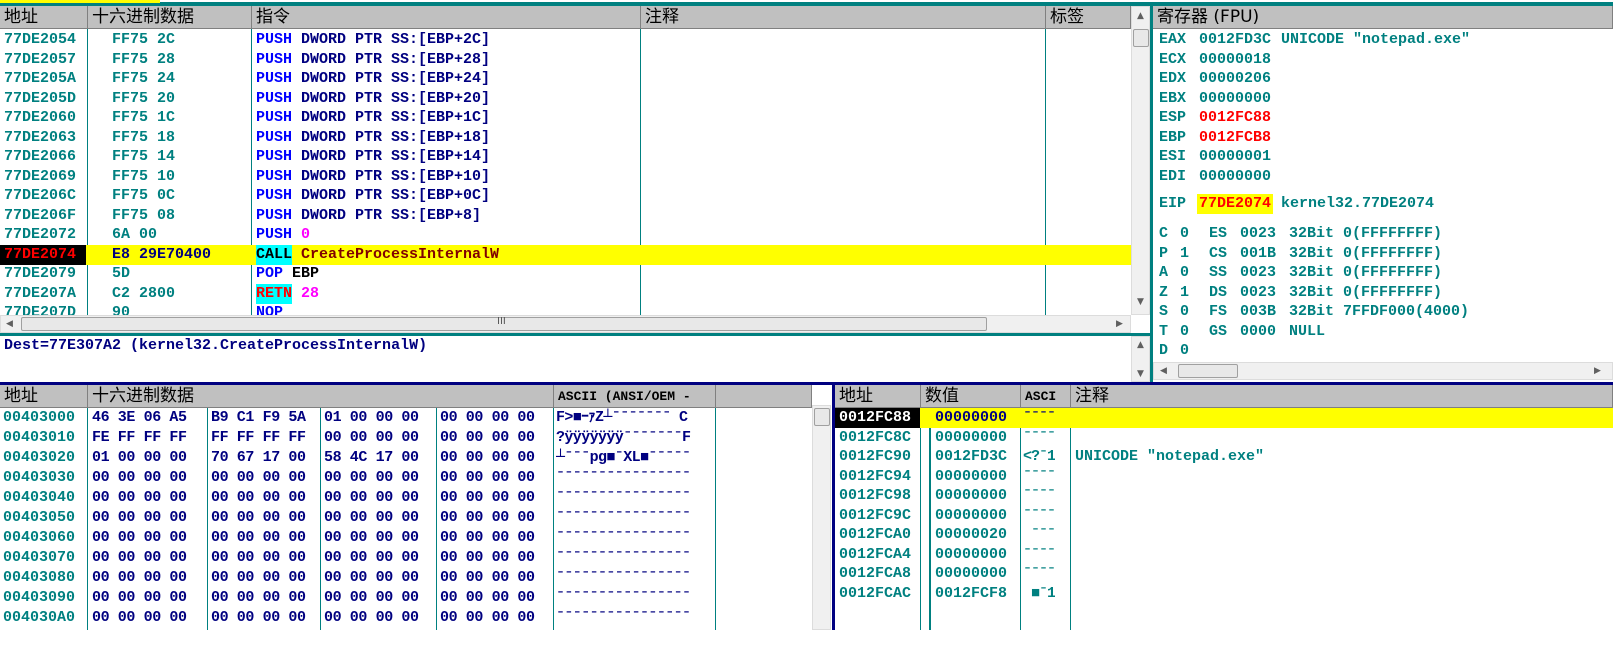  I want to click on register-ebp: EBP 0012FCB8, so click(1383, 138).